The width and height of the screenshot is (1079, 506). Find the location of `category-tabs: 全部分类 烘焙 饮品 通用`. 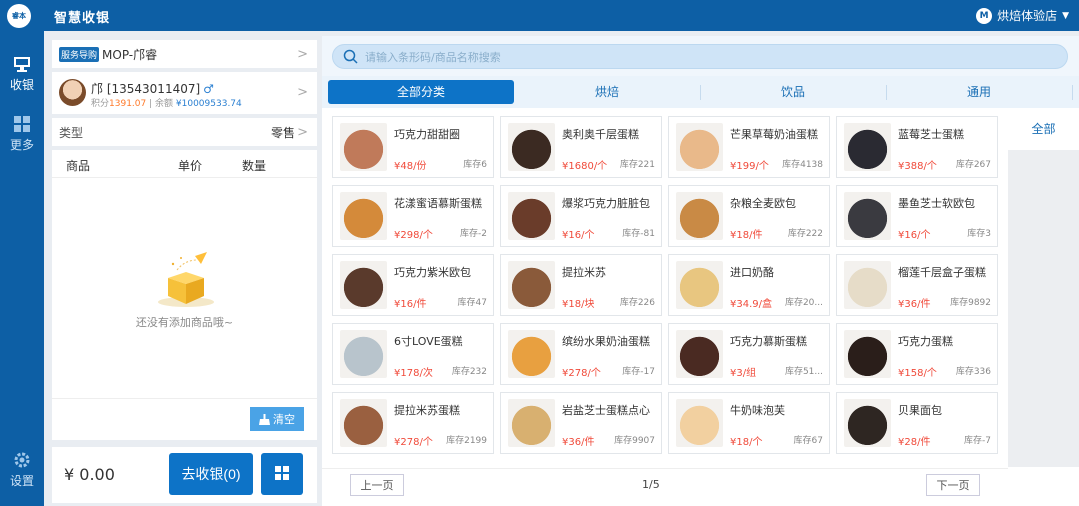

category-tabs: 全部分类 烘焙 饮品 通用 is located at coordinates (700, 92).